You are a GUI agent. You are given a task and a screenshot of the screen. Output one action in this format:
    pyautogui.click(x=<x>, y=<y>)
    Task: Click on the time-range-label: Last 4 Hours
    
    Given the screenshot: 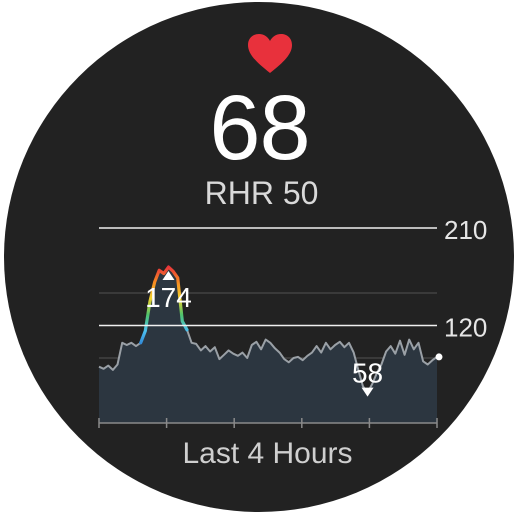 What is the action you would take?
    pyautogui.click(x=267, y=453)
    